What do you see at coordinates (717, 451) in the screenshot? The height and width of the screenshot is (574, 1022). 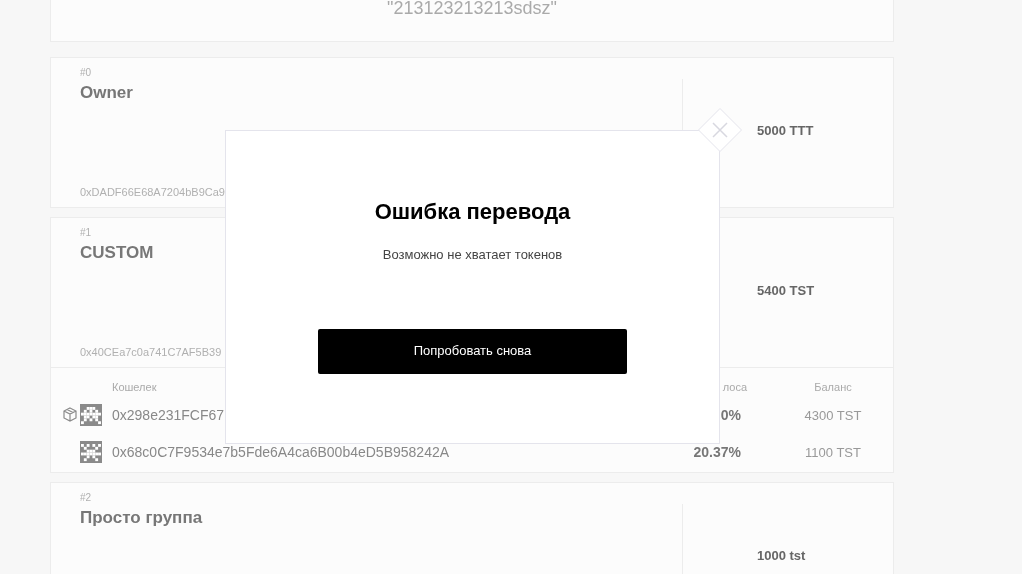 I see `vote-share: 20.37%` at bounding box center [717, 451].